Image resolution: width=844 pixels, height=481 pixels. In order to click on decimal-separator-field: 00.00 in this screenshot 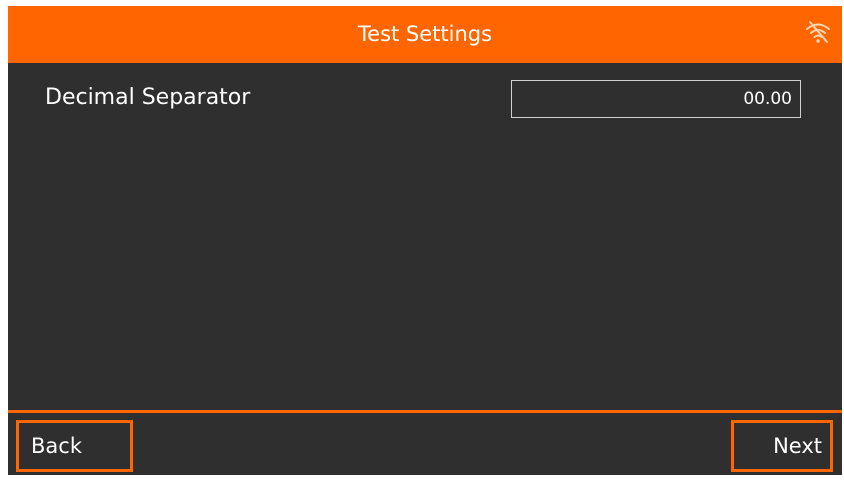, I will do `click(656, 99)`.